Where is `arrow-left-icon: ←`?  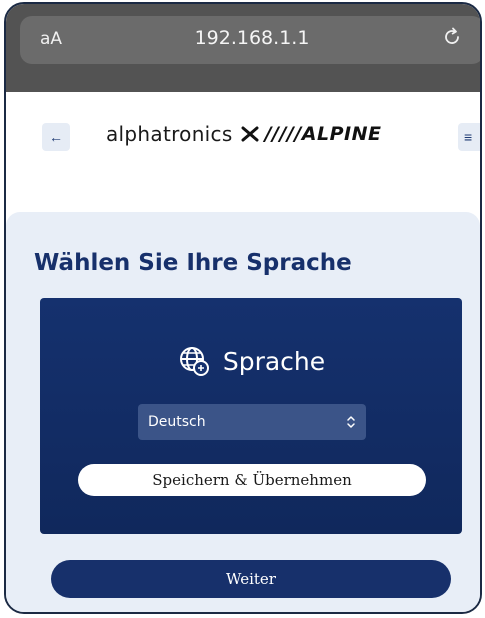 arrow-left-icon: ← is located at coordinates (56, 137).